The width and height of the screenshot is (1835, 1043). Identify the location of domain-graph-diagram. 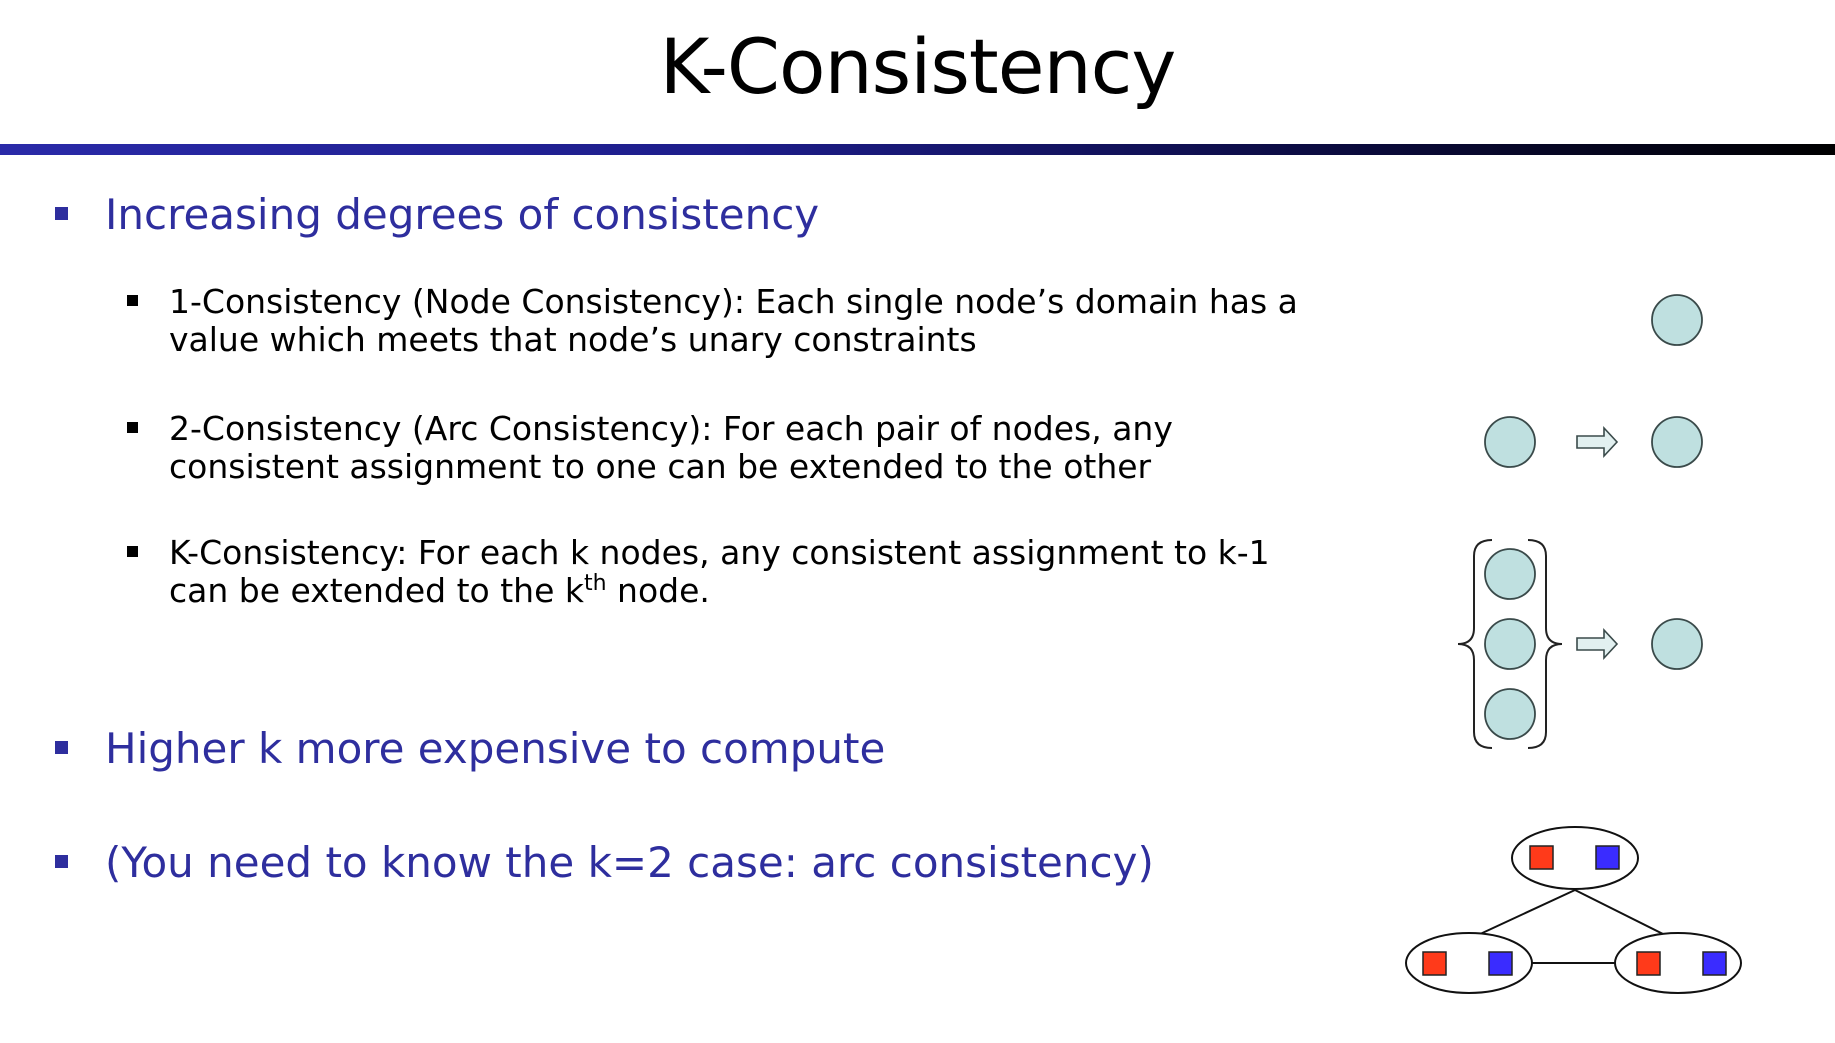
(1573, 910).